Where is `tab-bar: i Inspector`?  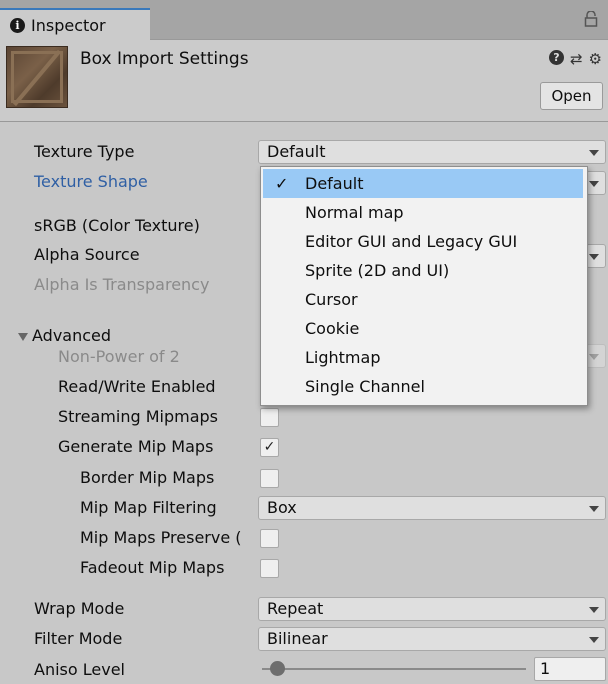 tab-bar: i Inspector is located at coordinates (304, 20).